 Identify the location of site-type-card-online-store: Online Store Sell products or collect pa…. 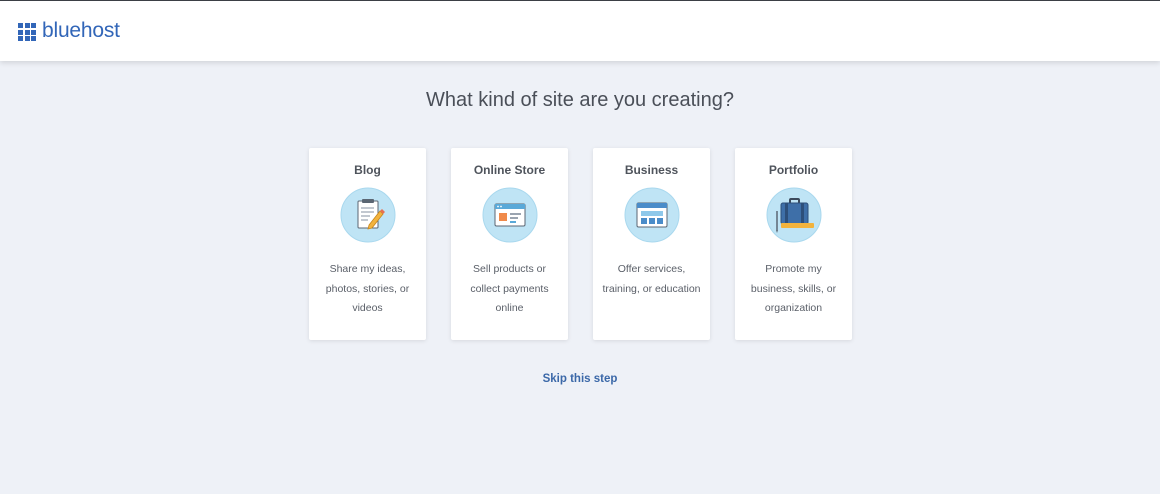
(509, 244).